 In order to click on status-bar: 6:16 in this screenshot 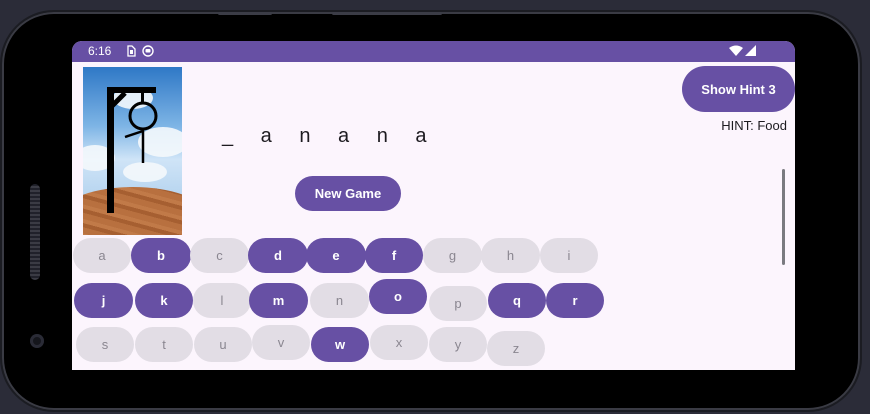, I will do `click(433, 51)`.